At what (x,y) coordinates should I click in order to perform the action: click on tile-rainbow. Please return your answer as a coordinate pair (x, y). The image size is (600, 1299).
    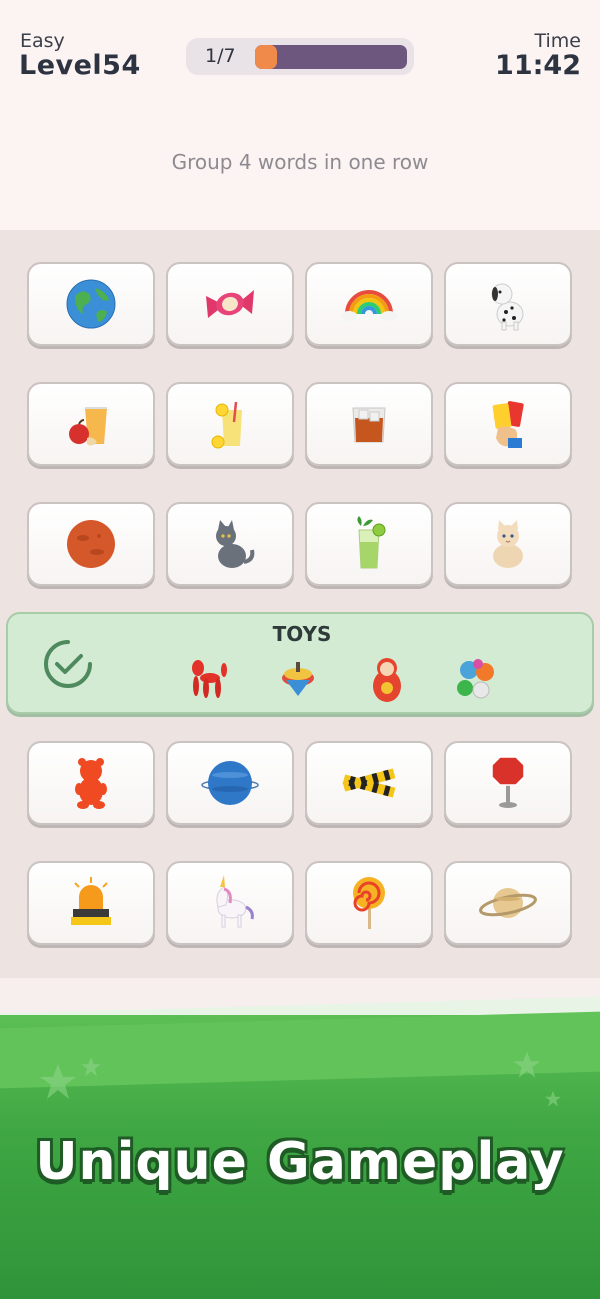
    Looking at the image, I should click on (369, 304).